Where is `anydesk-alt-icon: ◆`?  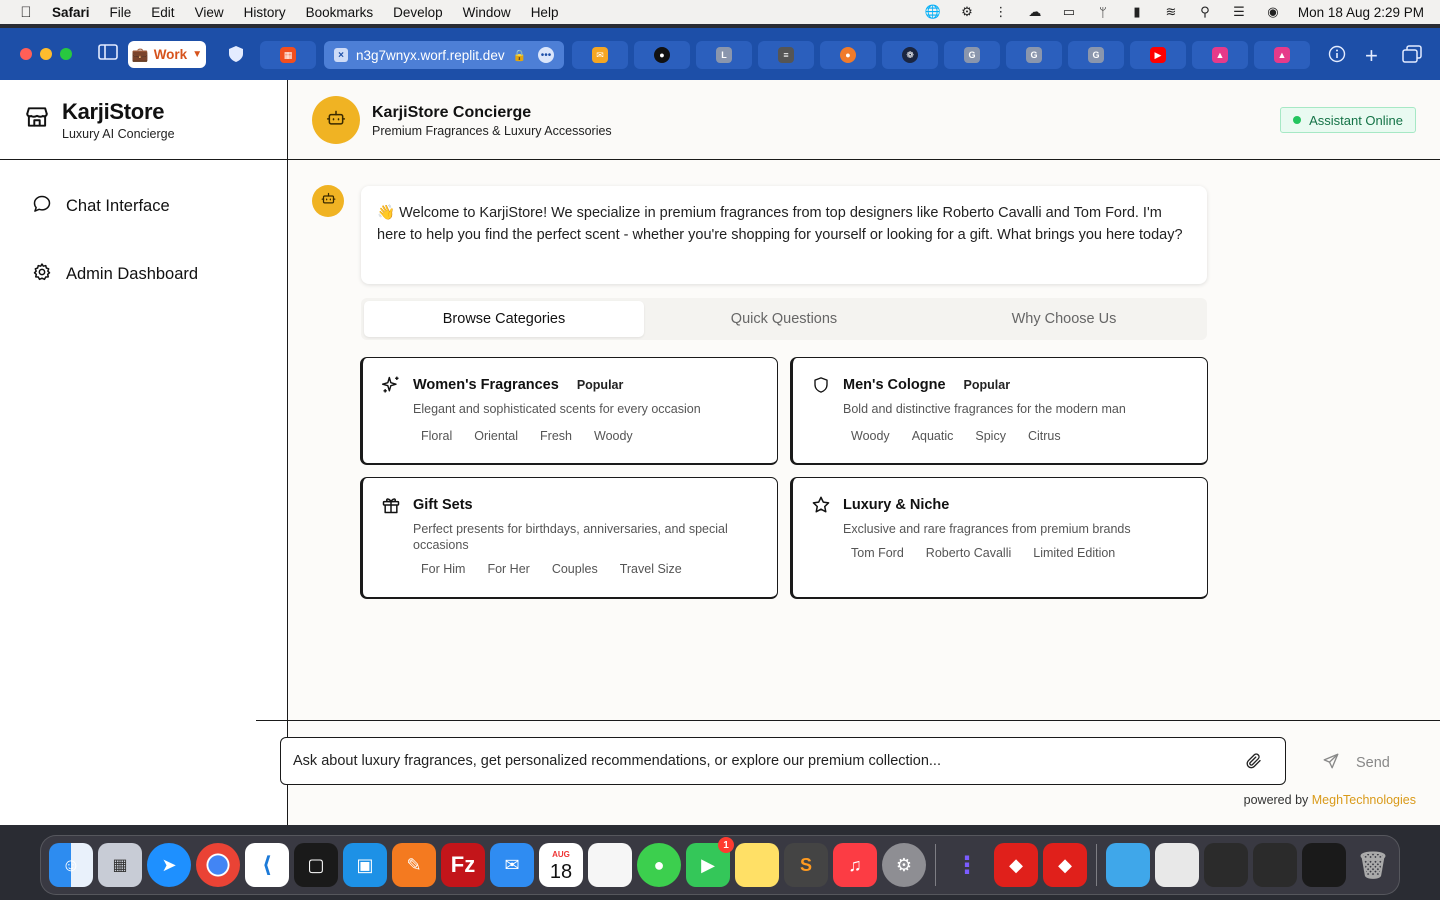 anydesk-alt-icon: ◆ is located at coordinates (1065, 865).